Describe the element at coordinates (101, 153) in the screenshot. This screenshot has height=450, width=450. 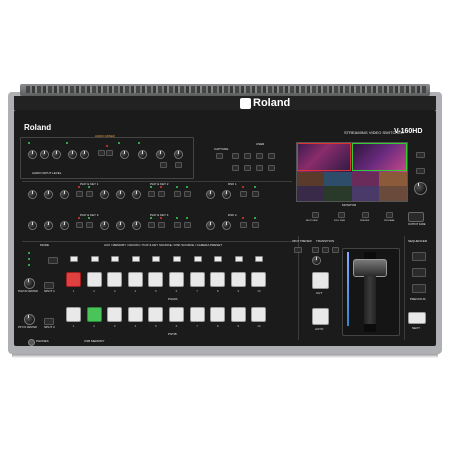
I see `audio-button-a` at that location.